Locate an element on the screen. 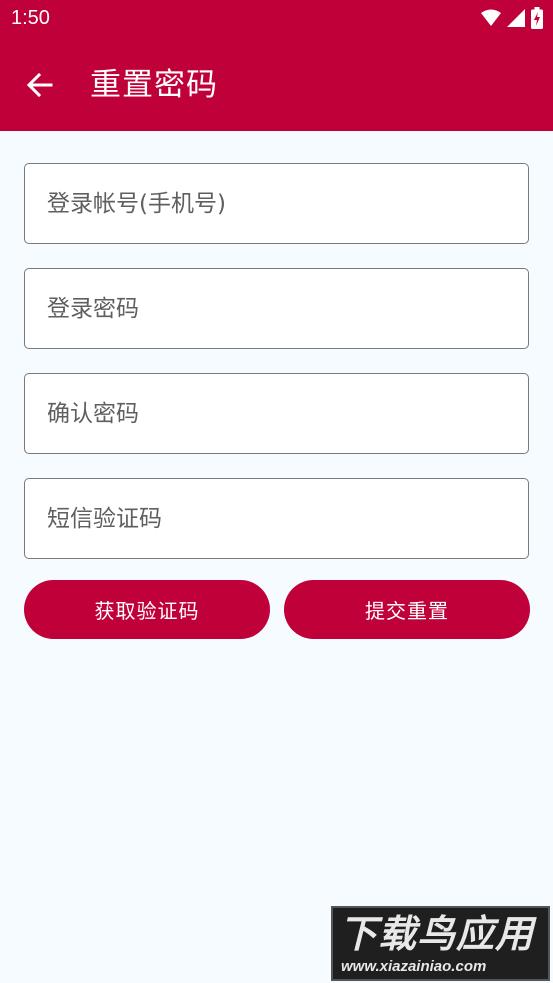 The height and width of the screenshot is (983, 553). sms-code-field is located at coordinates (276, 518).